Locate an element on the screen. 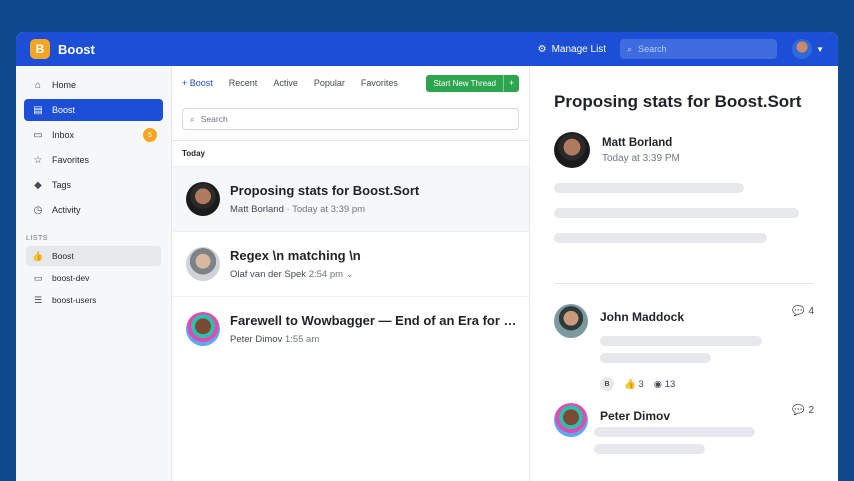 Image resolution: width=854 pixels, height=481 pixels. boost-logo-icon: B is located at coordinates (40, 49).